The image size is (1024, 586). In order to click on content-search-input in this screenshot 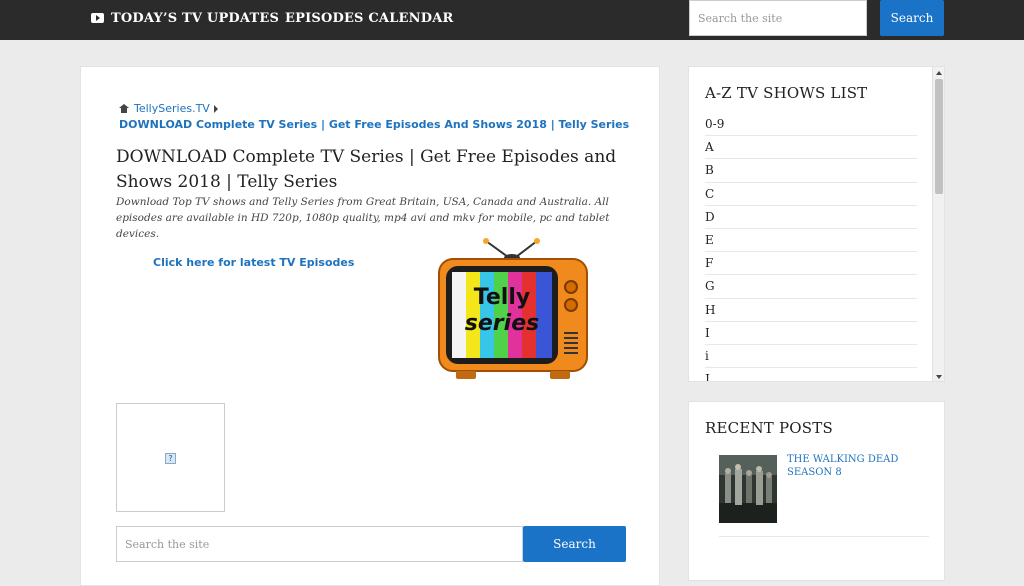, I will do `click(319, 544)`.